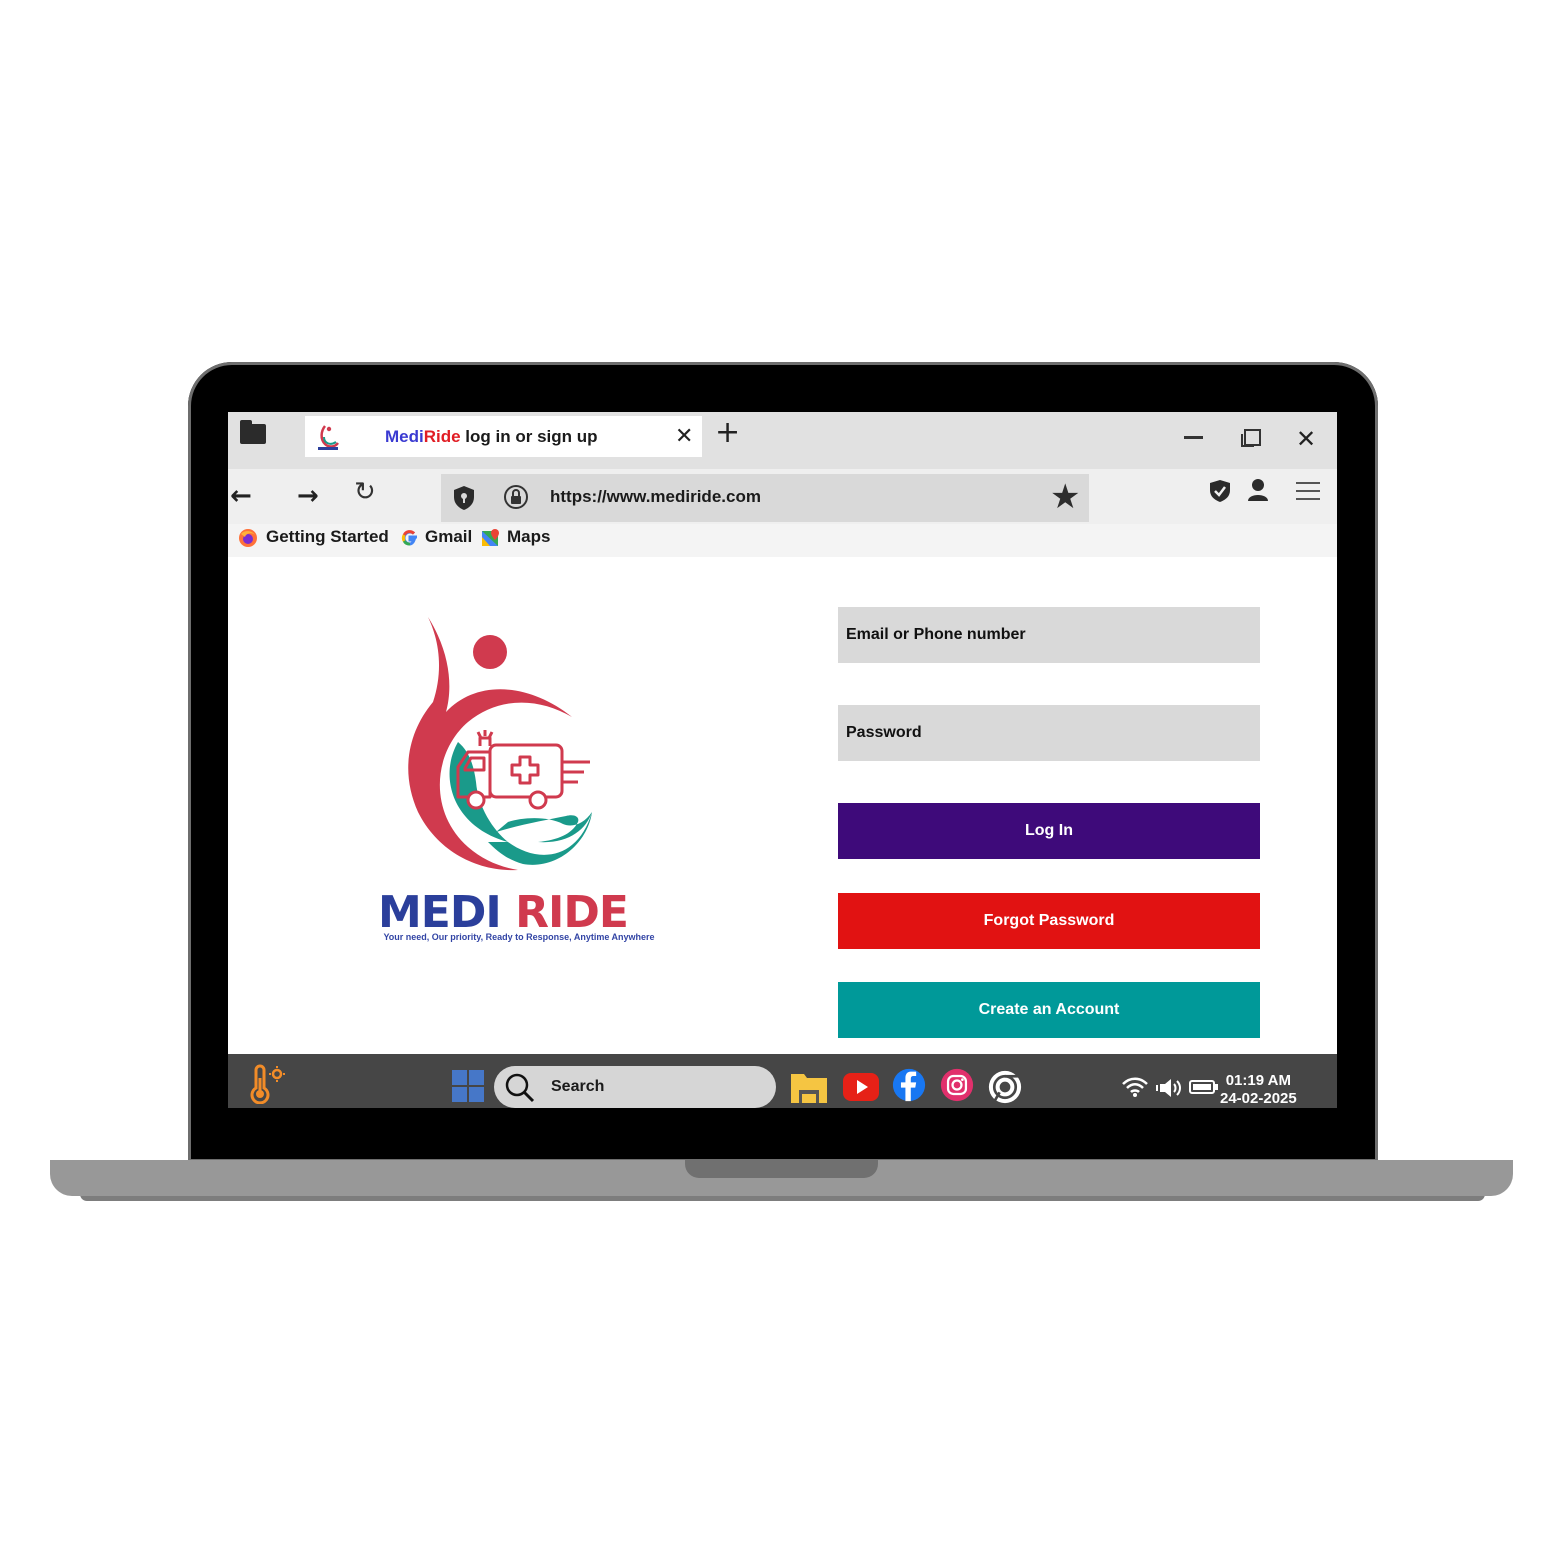 The height and width of the screenshot is (1563, 1563). What do you see at coordinates (782, 540) in the screenshot?
I see `bookmarks-bar: Getting Started Gmail Maps` at bounding box center [782, 540].